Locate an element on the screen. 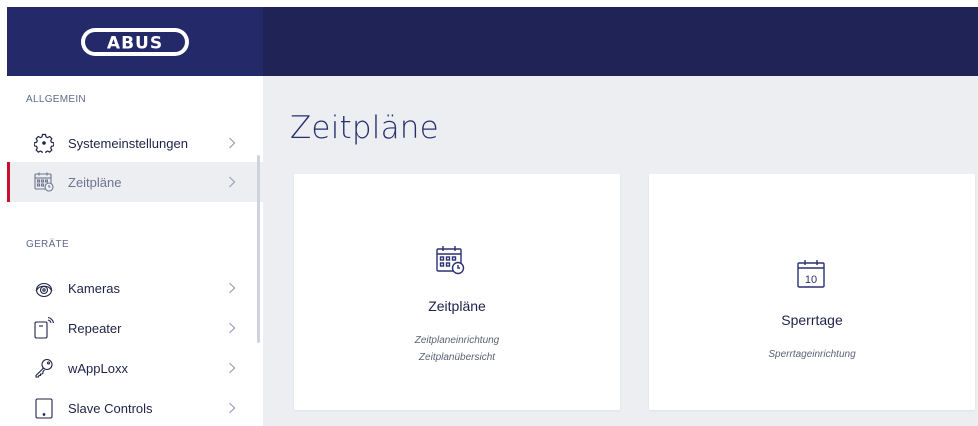  sidebar-item-systemeinstellungen: Systemeinstellungen is located at coordinates (135, 143).